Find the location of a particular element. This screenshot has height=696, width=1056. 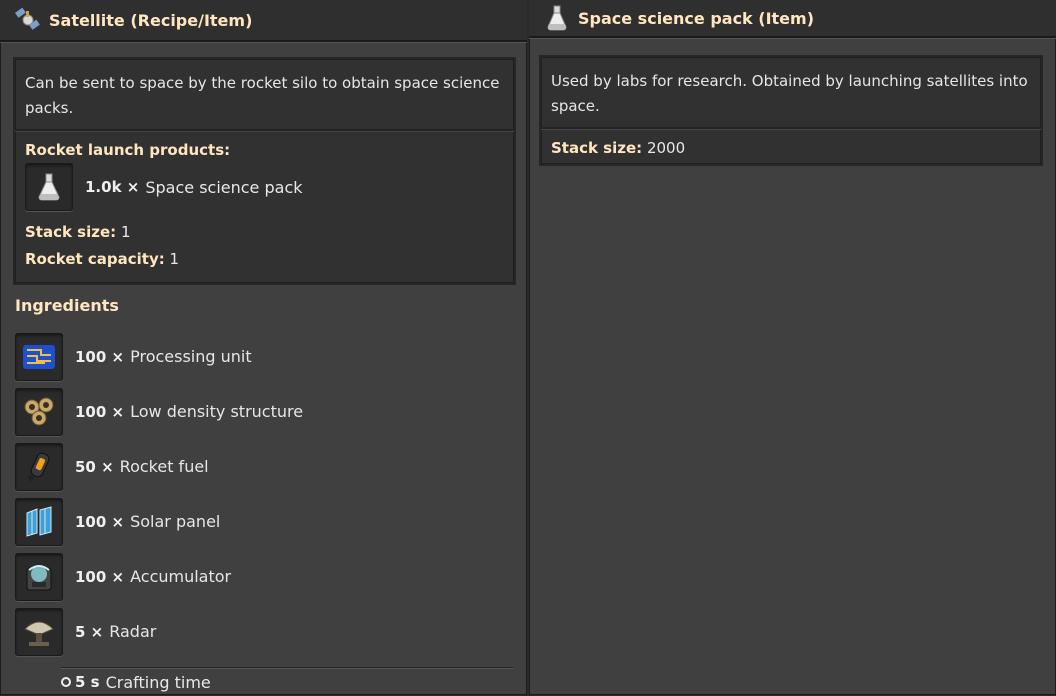

ingredient-quantity: 5 × is located at coordinates (89, 631).